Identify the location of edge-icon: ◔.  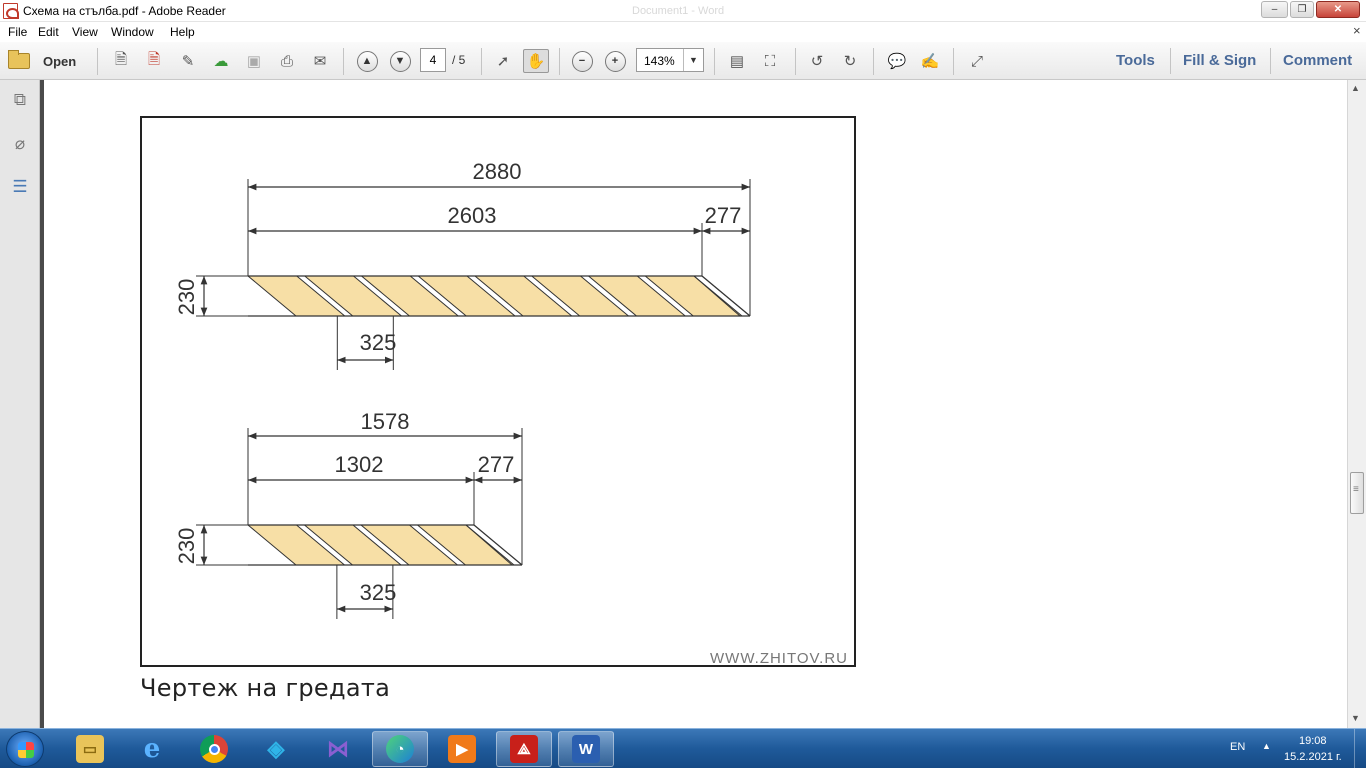
(400, 749).